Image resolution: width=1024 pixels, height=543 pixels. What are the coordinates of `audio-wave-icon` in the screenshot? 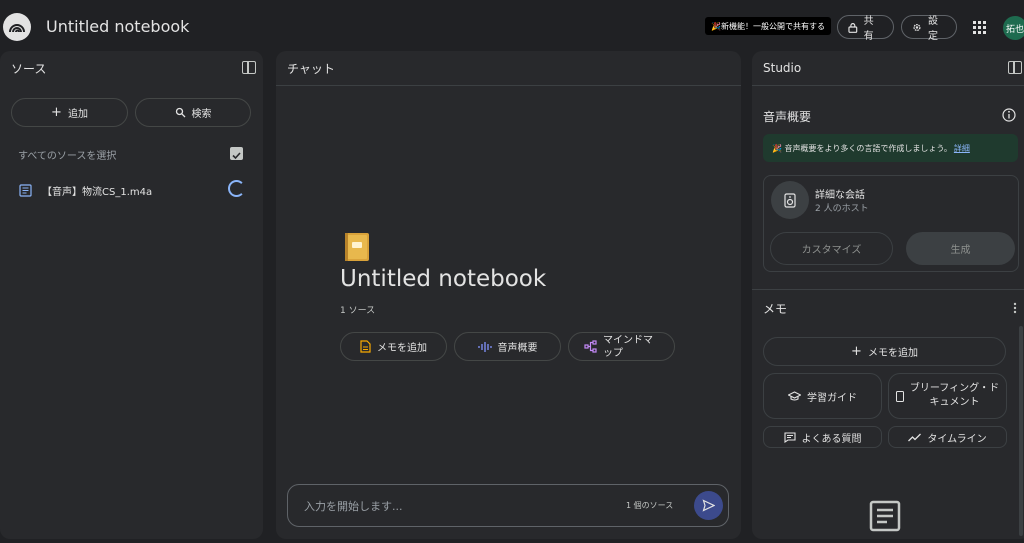 It's located at (484, 346).